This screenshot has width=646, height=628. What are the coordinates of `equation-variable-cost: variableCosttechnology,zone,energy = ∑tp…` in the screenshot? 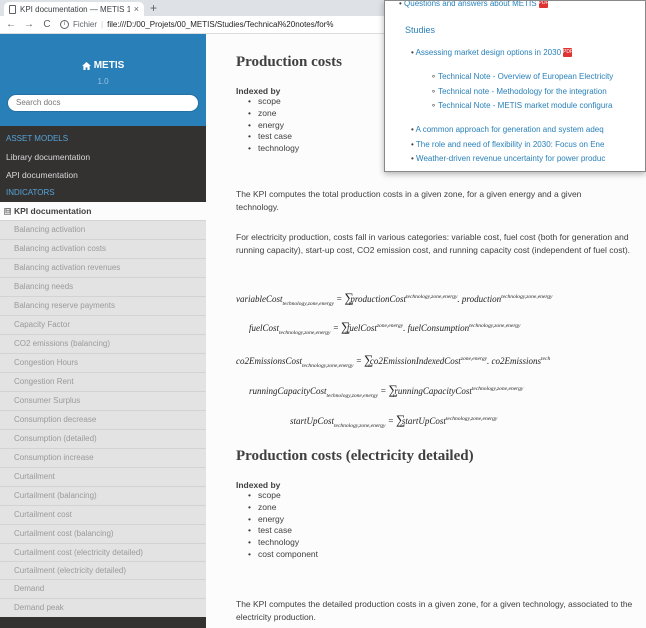 It's located at (394, 298).